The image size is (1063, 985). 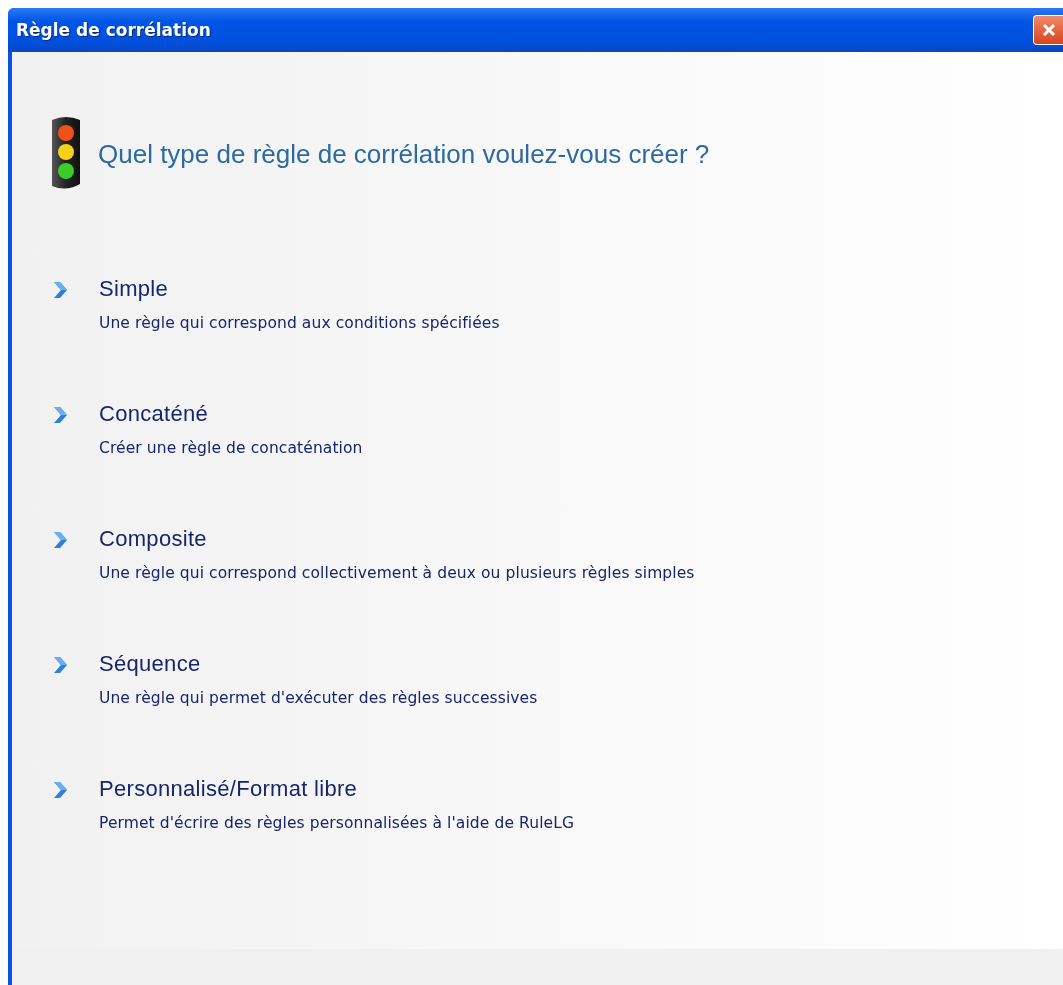 What do you see at coordinates (154, 414) in the screenshot?
I see `option-link: Concaténé` at bounding box center [154, 414].